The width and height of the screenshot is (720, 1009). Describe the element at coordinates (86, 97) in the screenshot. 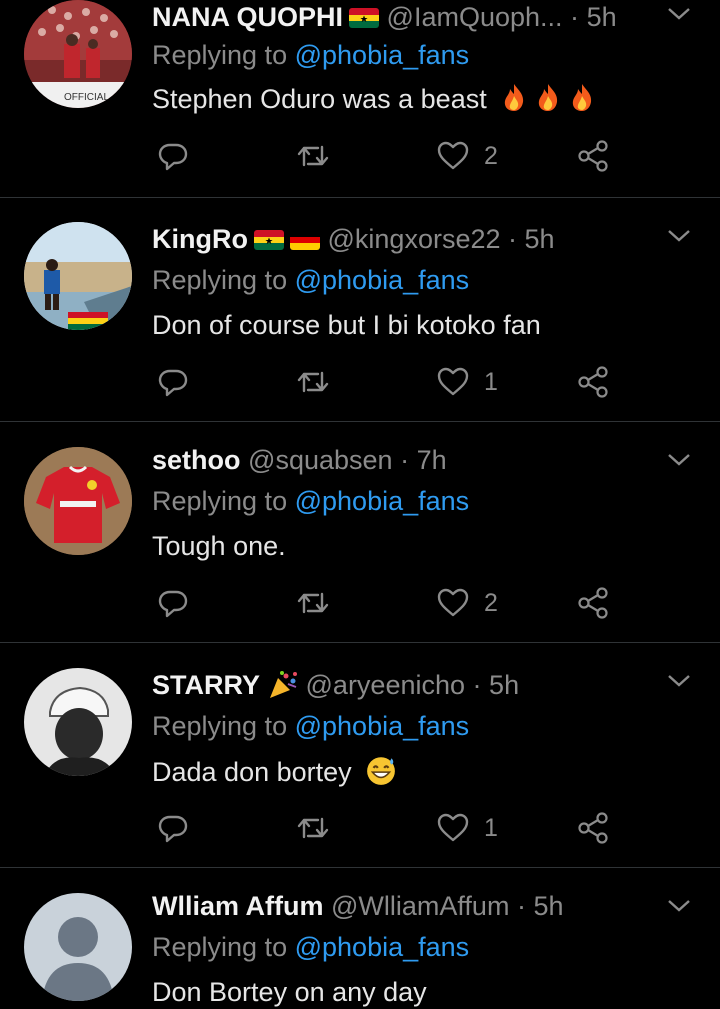

I see `svg-text: OFFICIAL` at that location.